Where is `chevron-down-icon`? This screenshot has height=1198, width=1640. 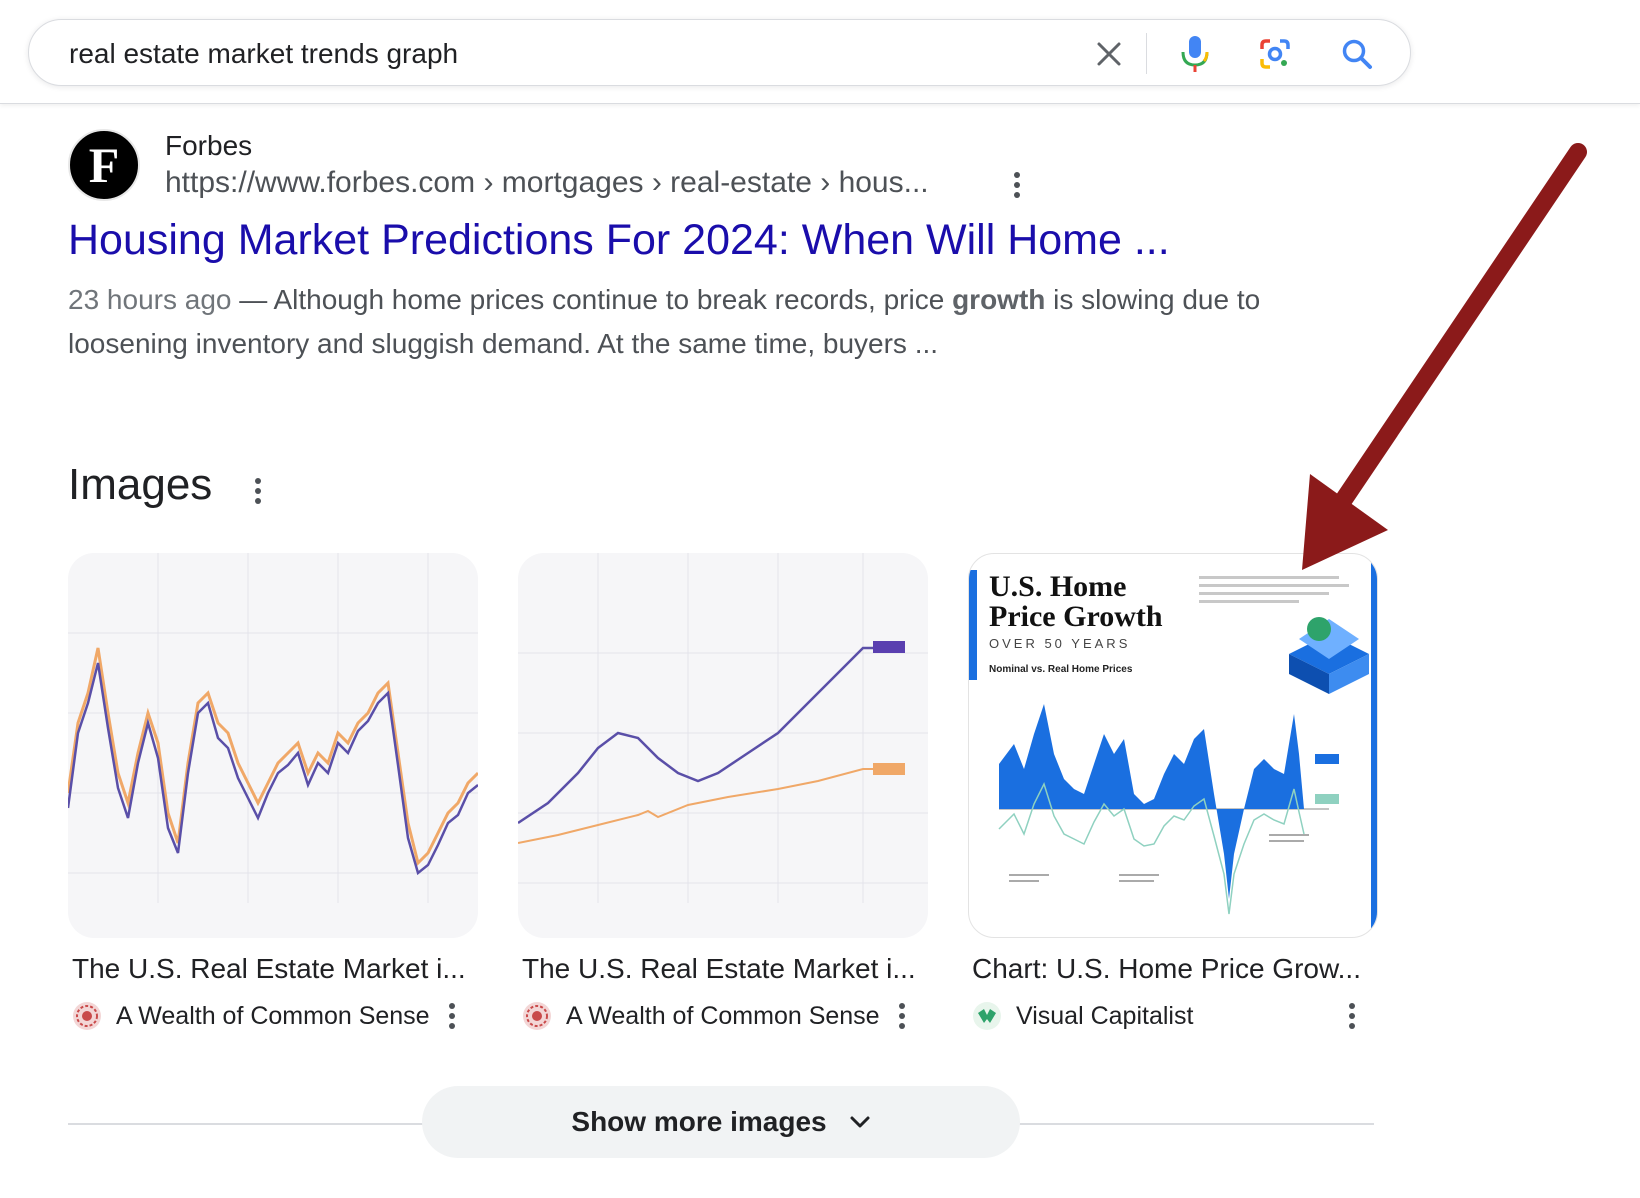
chevron-down-icon is located at coordinates (860, 1122).